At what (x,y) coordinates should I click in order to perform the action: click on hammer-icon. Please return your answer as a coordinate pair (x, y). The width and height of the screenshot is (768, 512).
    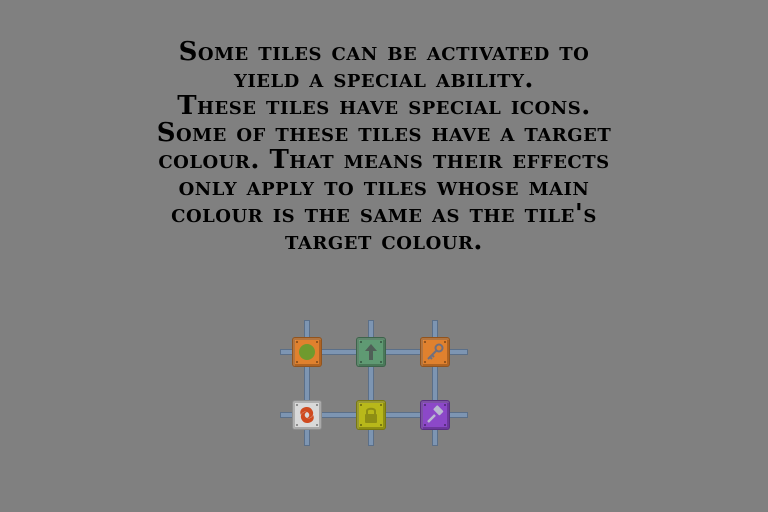
    Looking at the image, I should click on (435, 414).